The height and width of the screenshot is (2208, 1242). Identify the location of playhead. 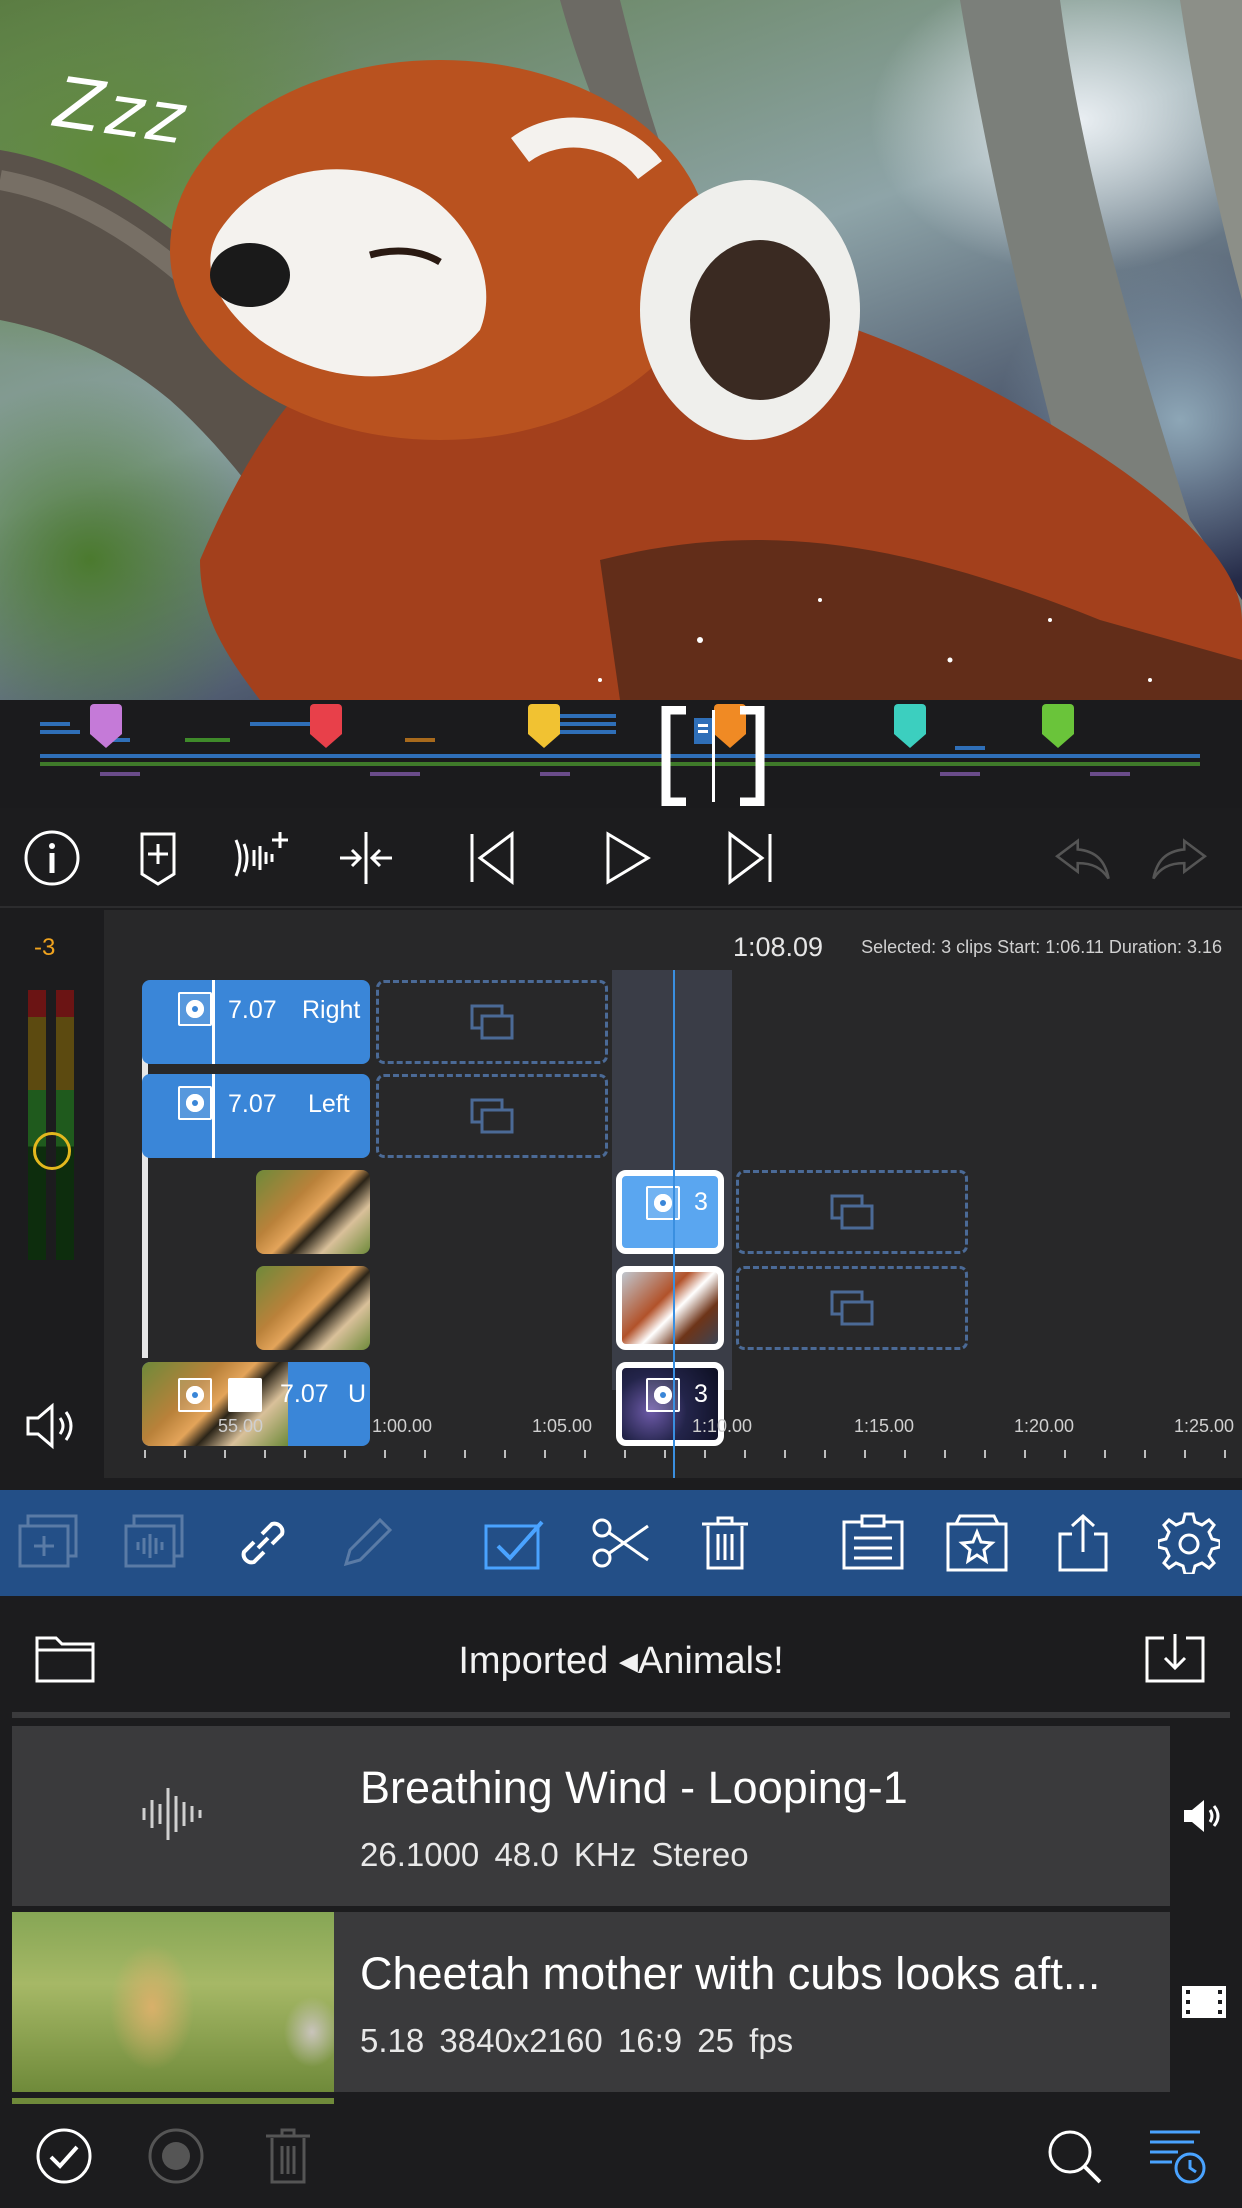
(674, 1224).